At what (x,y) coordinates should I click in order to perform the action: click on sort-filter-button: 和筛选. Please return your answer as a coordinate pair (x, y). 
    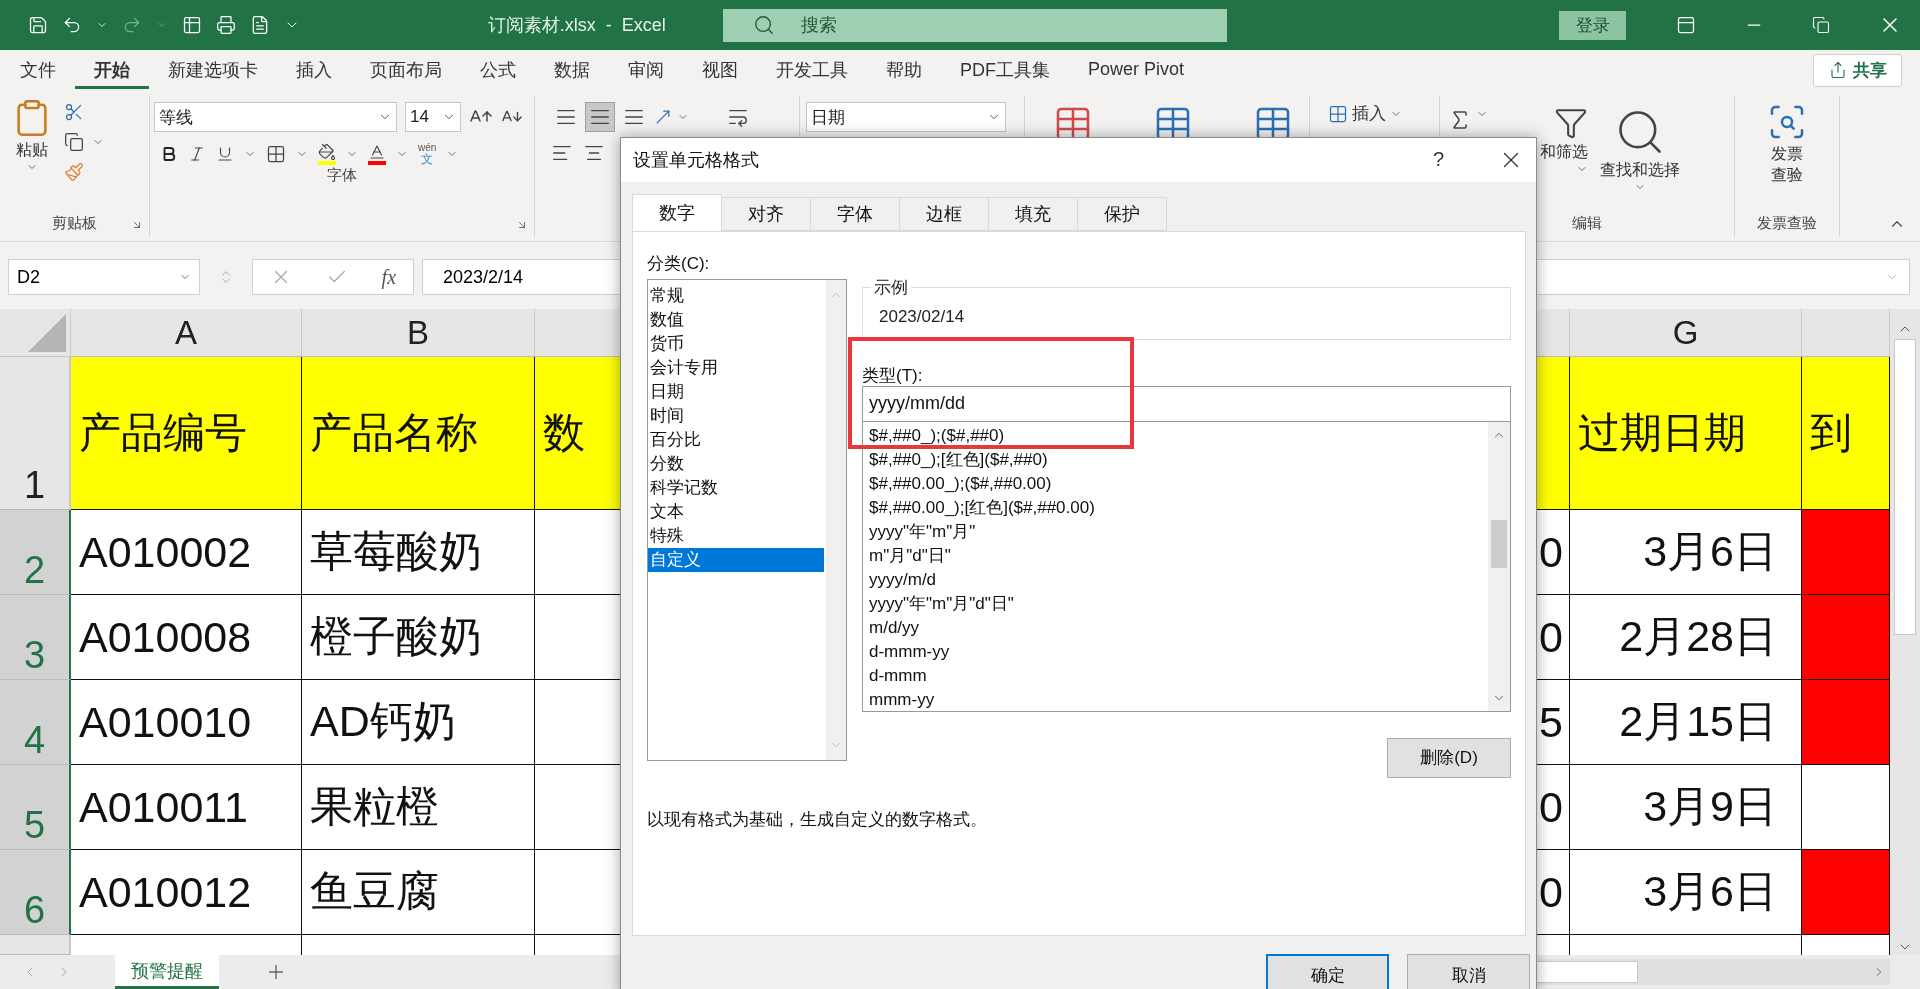
    Looking at the image, I should click on (1564, 159).